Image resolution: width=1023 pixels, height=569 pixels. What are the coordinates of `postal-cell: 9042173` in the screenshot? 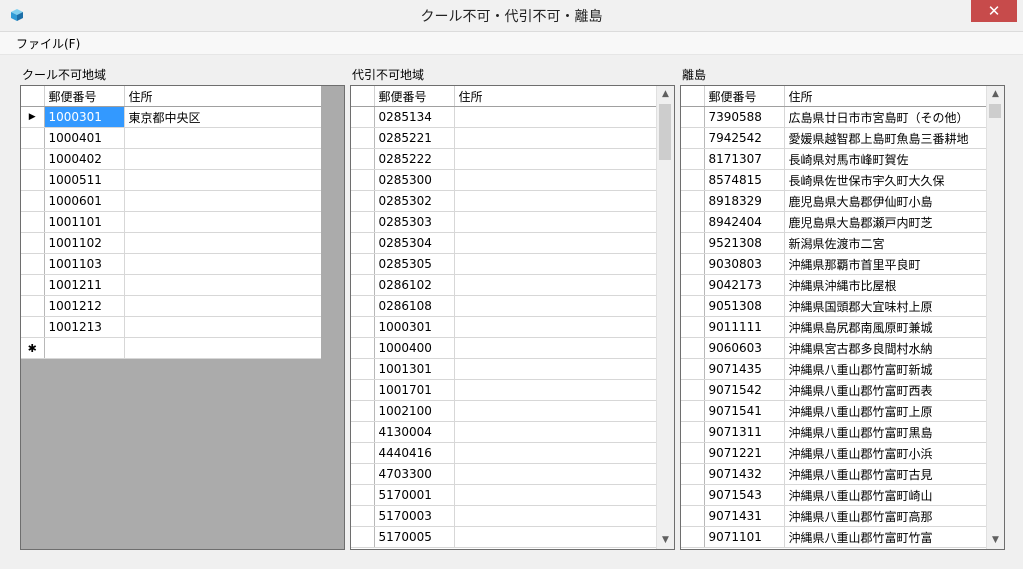 It's located at (744, 285).